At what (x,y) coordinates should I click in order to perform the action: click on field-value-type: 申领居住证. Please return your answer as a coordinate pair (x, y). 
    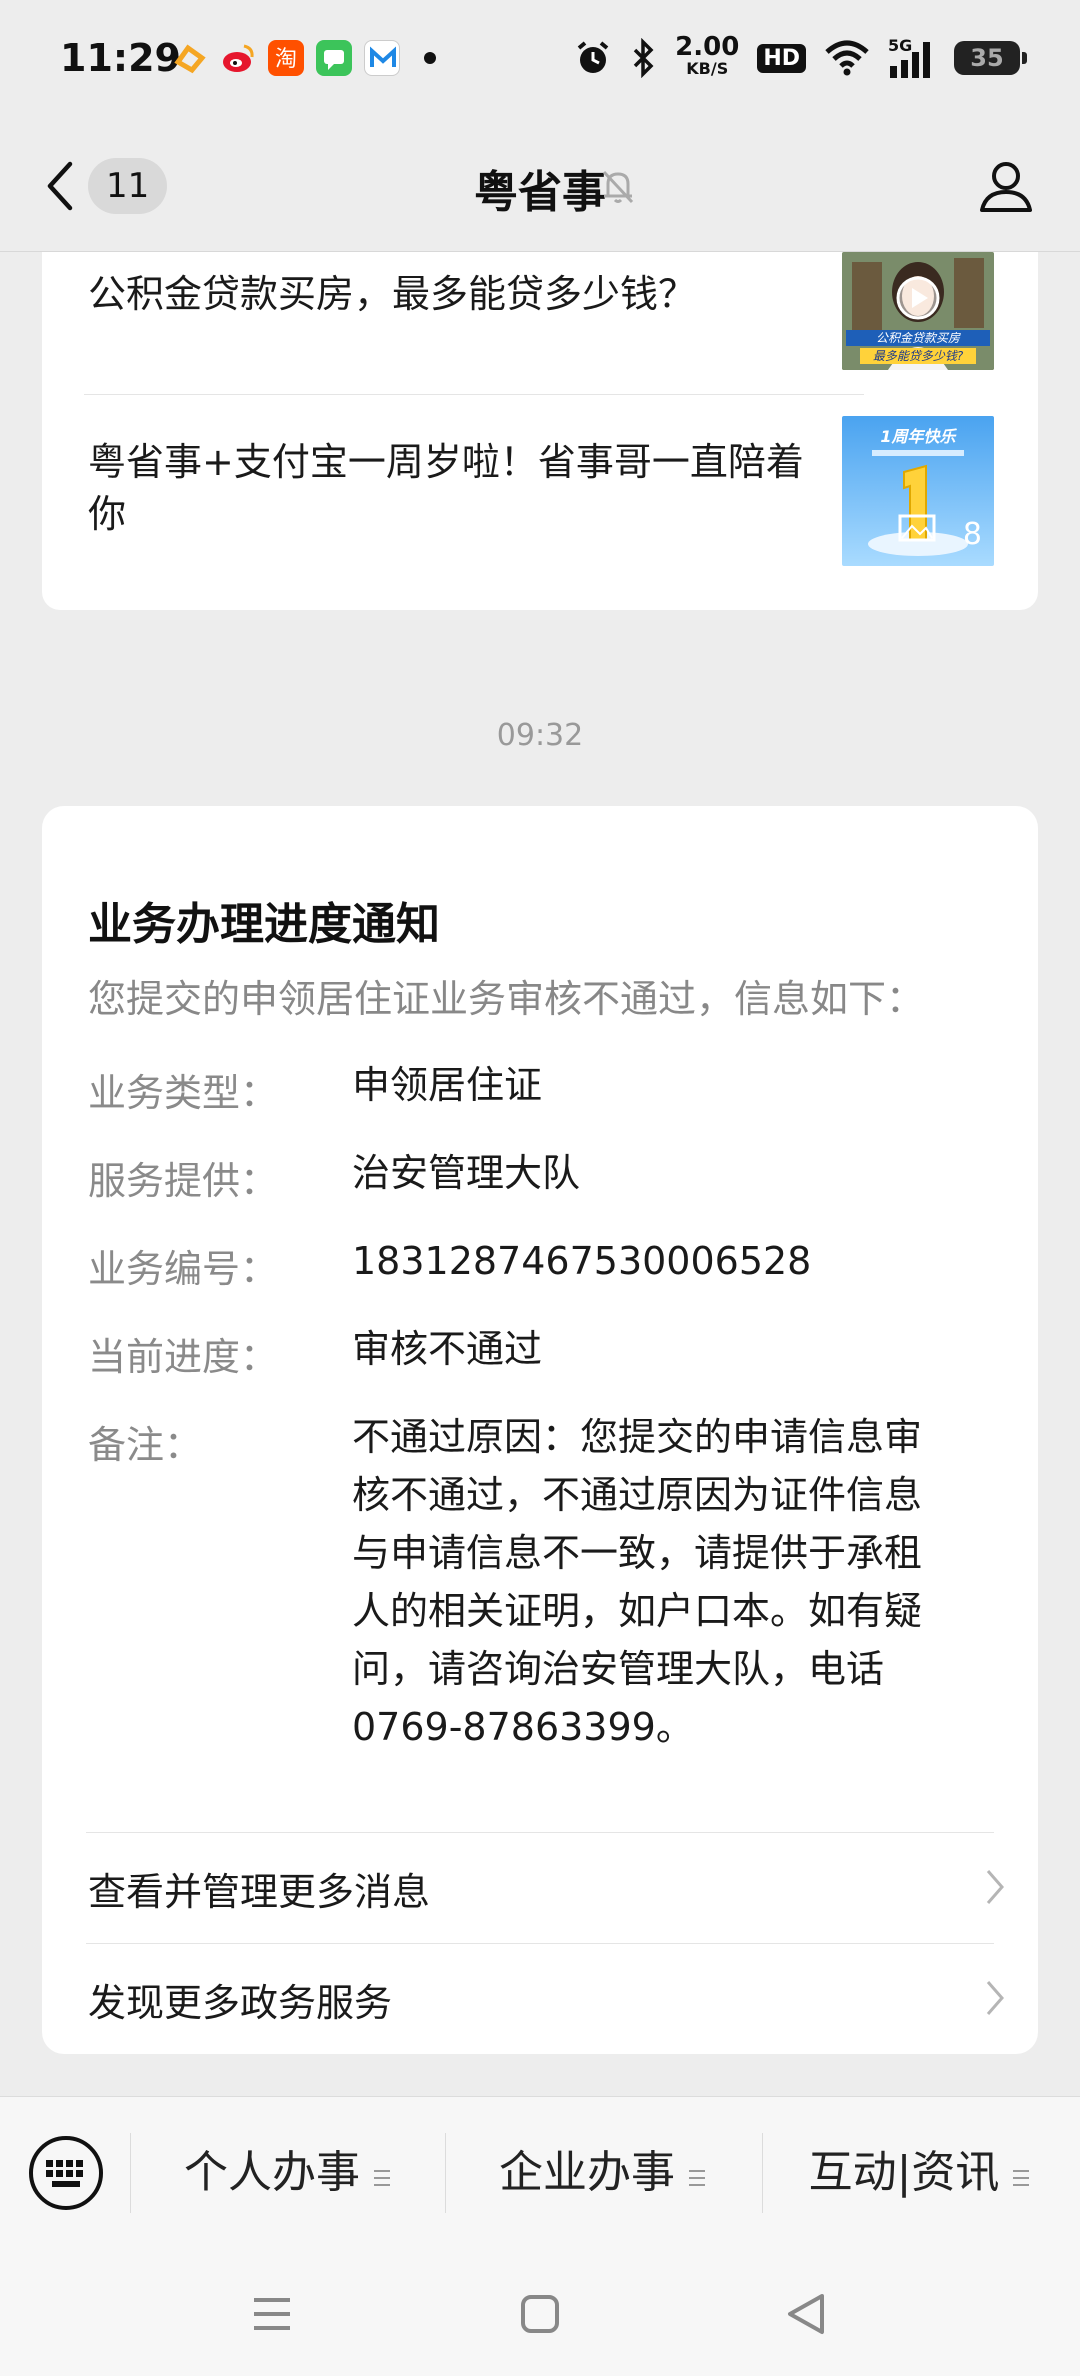
    Looking at the image, I should click on (447, 1085).